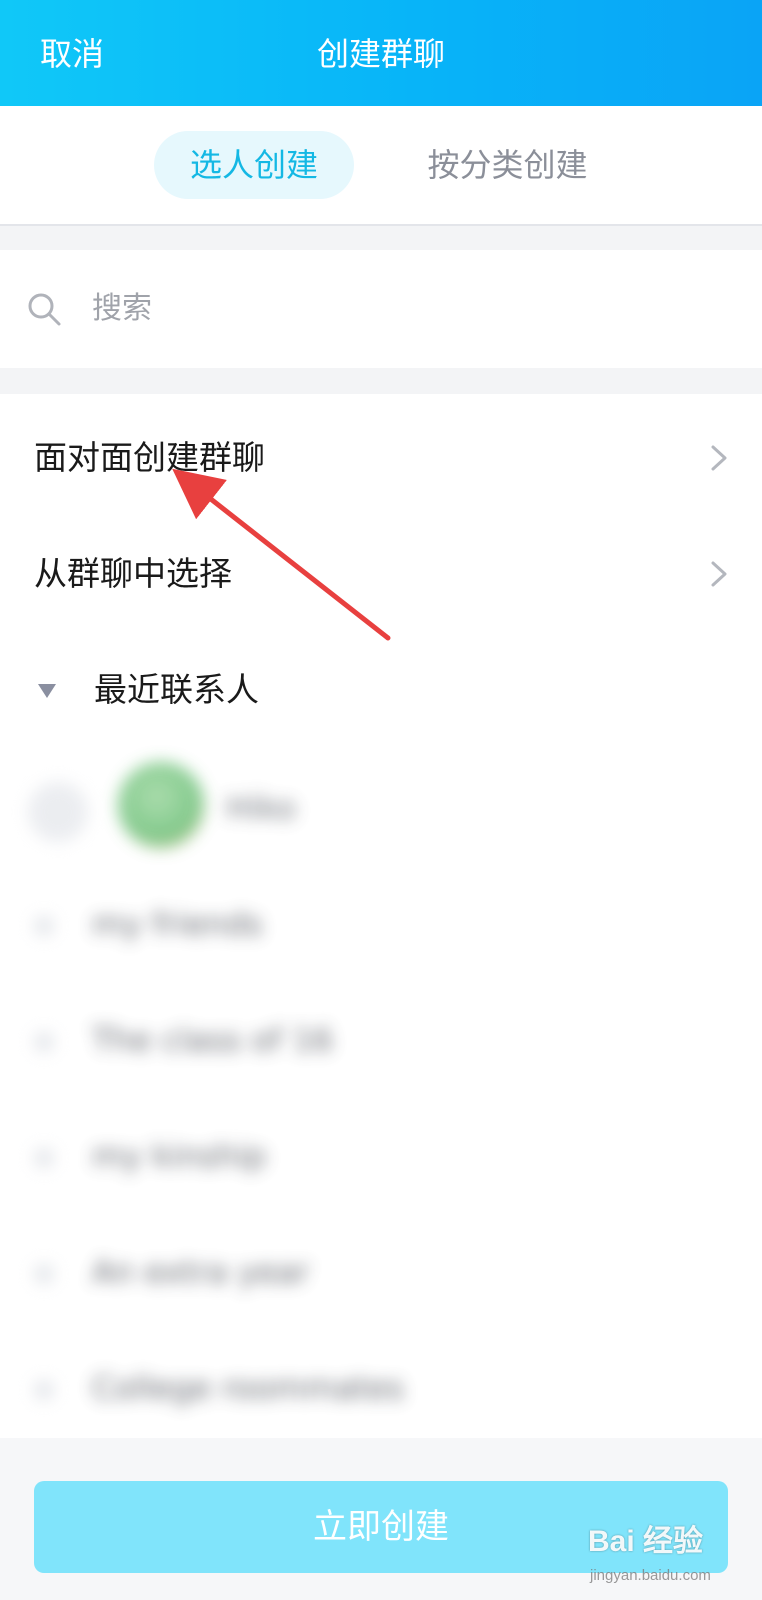  I want to click on create-mode-tabs: 选人创建 按分类创建, so click(381, 166).